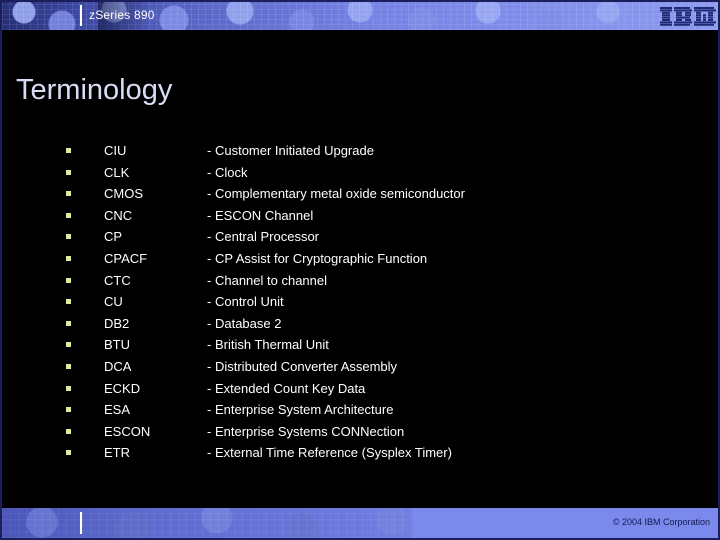 The height and width of the screenshot is (540, 720). What do you see at coordinates (374, 324) in the screenshot?
I see `list-item: DB2 - Database 2` at bounding box center [374, 324].